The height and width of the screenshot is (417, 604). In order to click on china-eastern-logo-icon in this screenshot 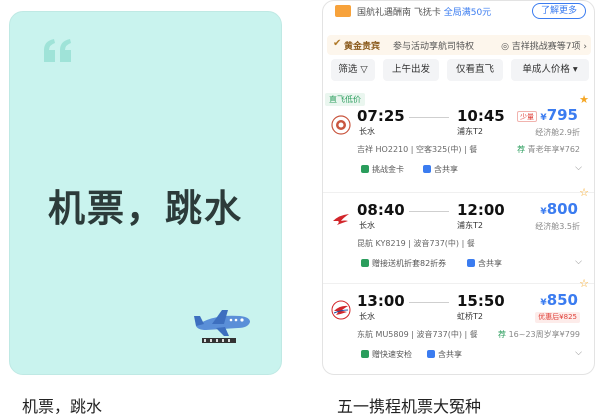, I will do `click(341, 310)`.